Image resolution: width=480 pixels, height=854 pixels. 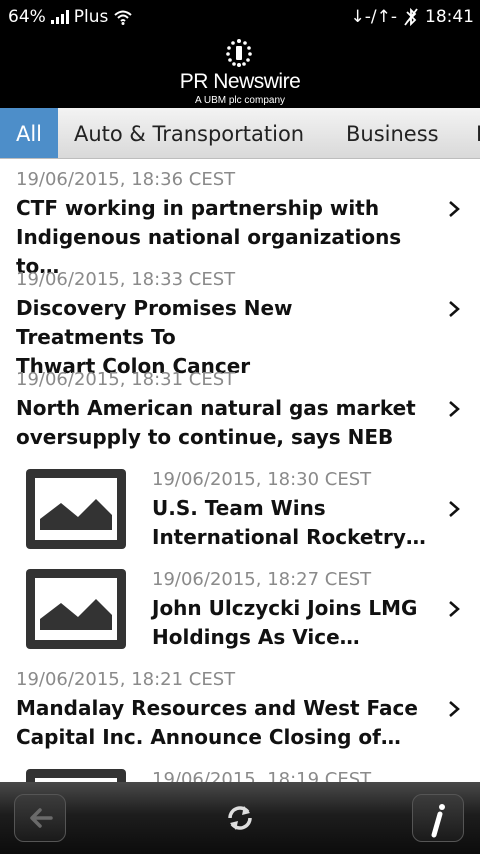 What do you see at coordinates (465, 133) in the screenshot?
I see `tab-next: I` at bounding box center [465, 133].